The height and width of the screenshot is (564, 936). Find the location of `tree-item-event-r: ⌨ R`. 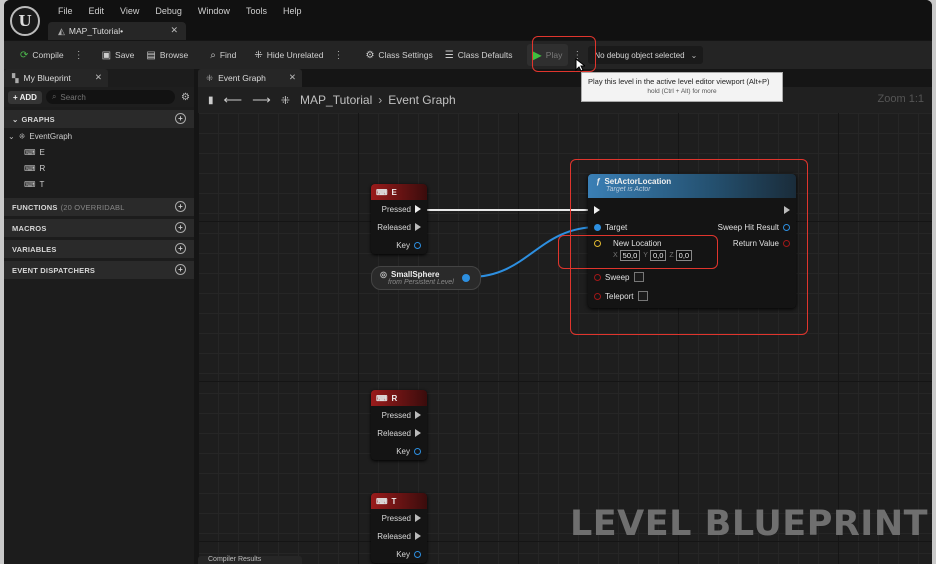

tree-item-event-r: ⌨ R is located at coordinates (99, 168).